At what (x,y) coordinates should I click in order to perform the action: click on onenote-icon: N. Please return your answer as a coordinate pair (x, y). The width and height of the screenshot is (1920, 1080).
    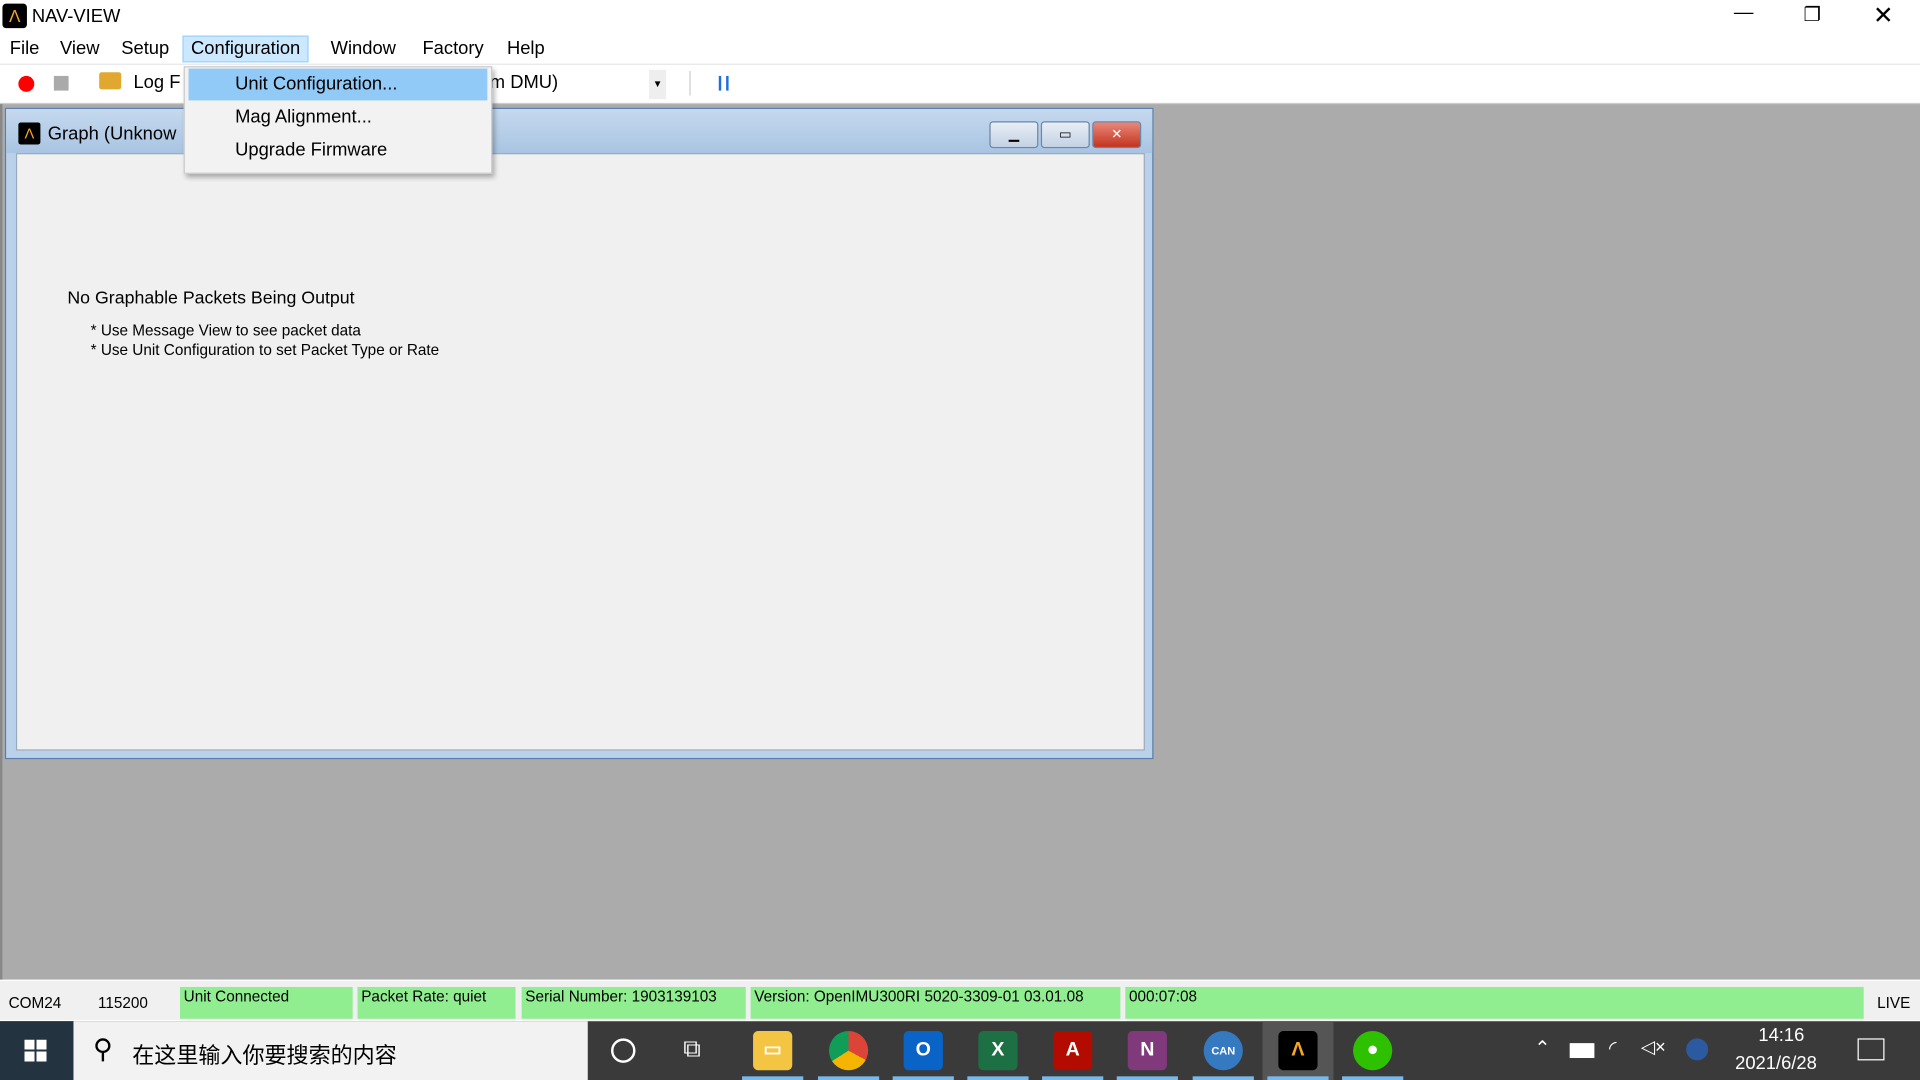
    Looking at the image, I should click on (1147, 1051).